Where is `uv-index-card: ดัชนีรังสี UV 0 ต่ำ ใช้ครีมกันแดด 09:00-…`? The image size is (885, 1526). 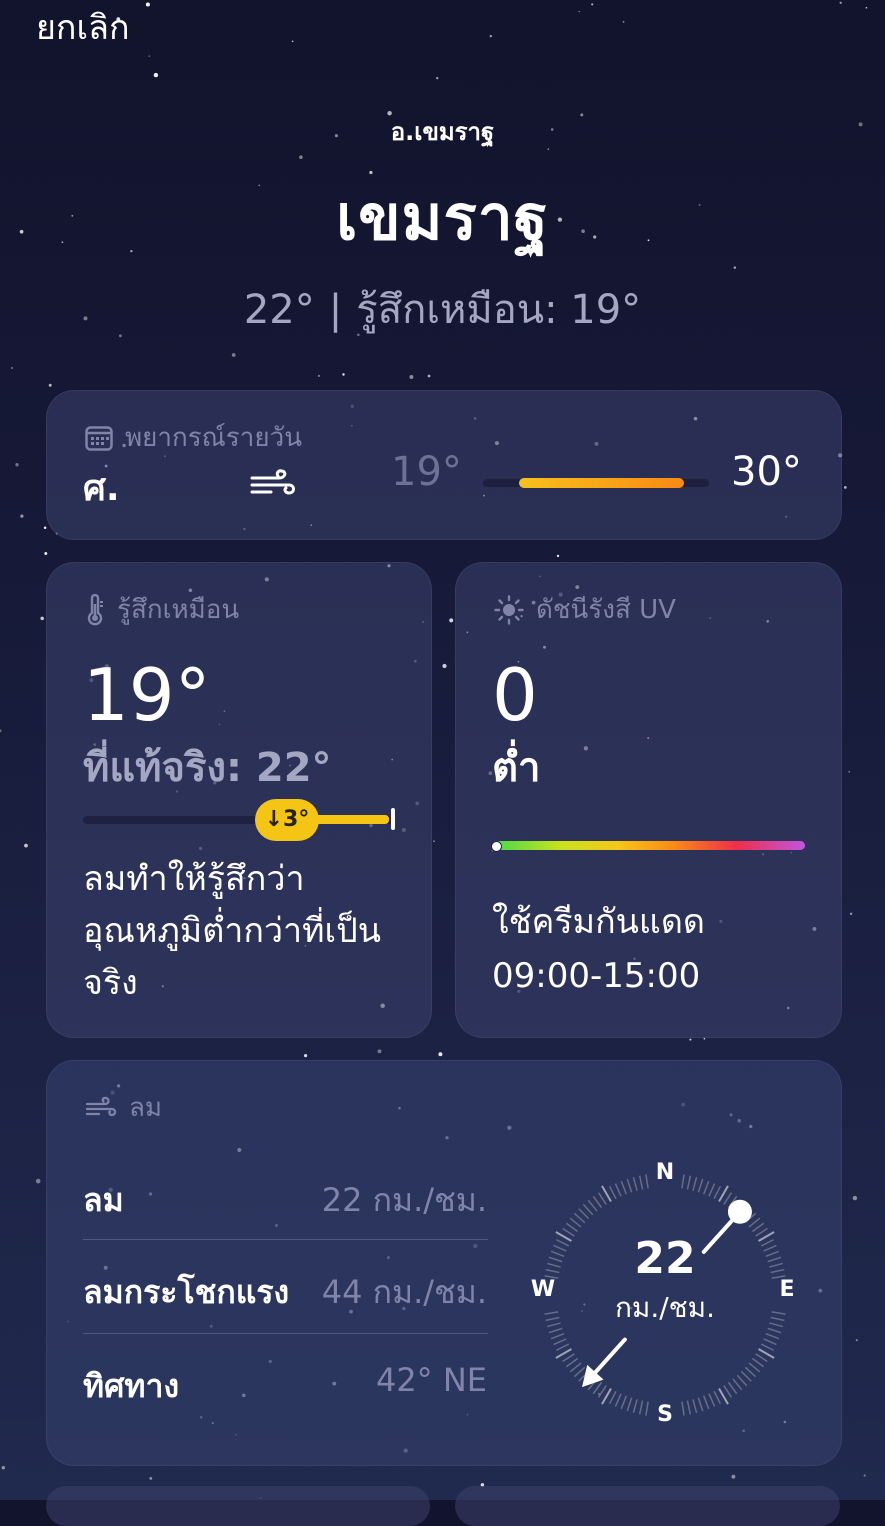 uv-index-card: ดัชนีรังสี UV 0 ต่ำ ใช้ครีมกันแดด 09:00-… is located at coordinates (648, 800).